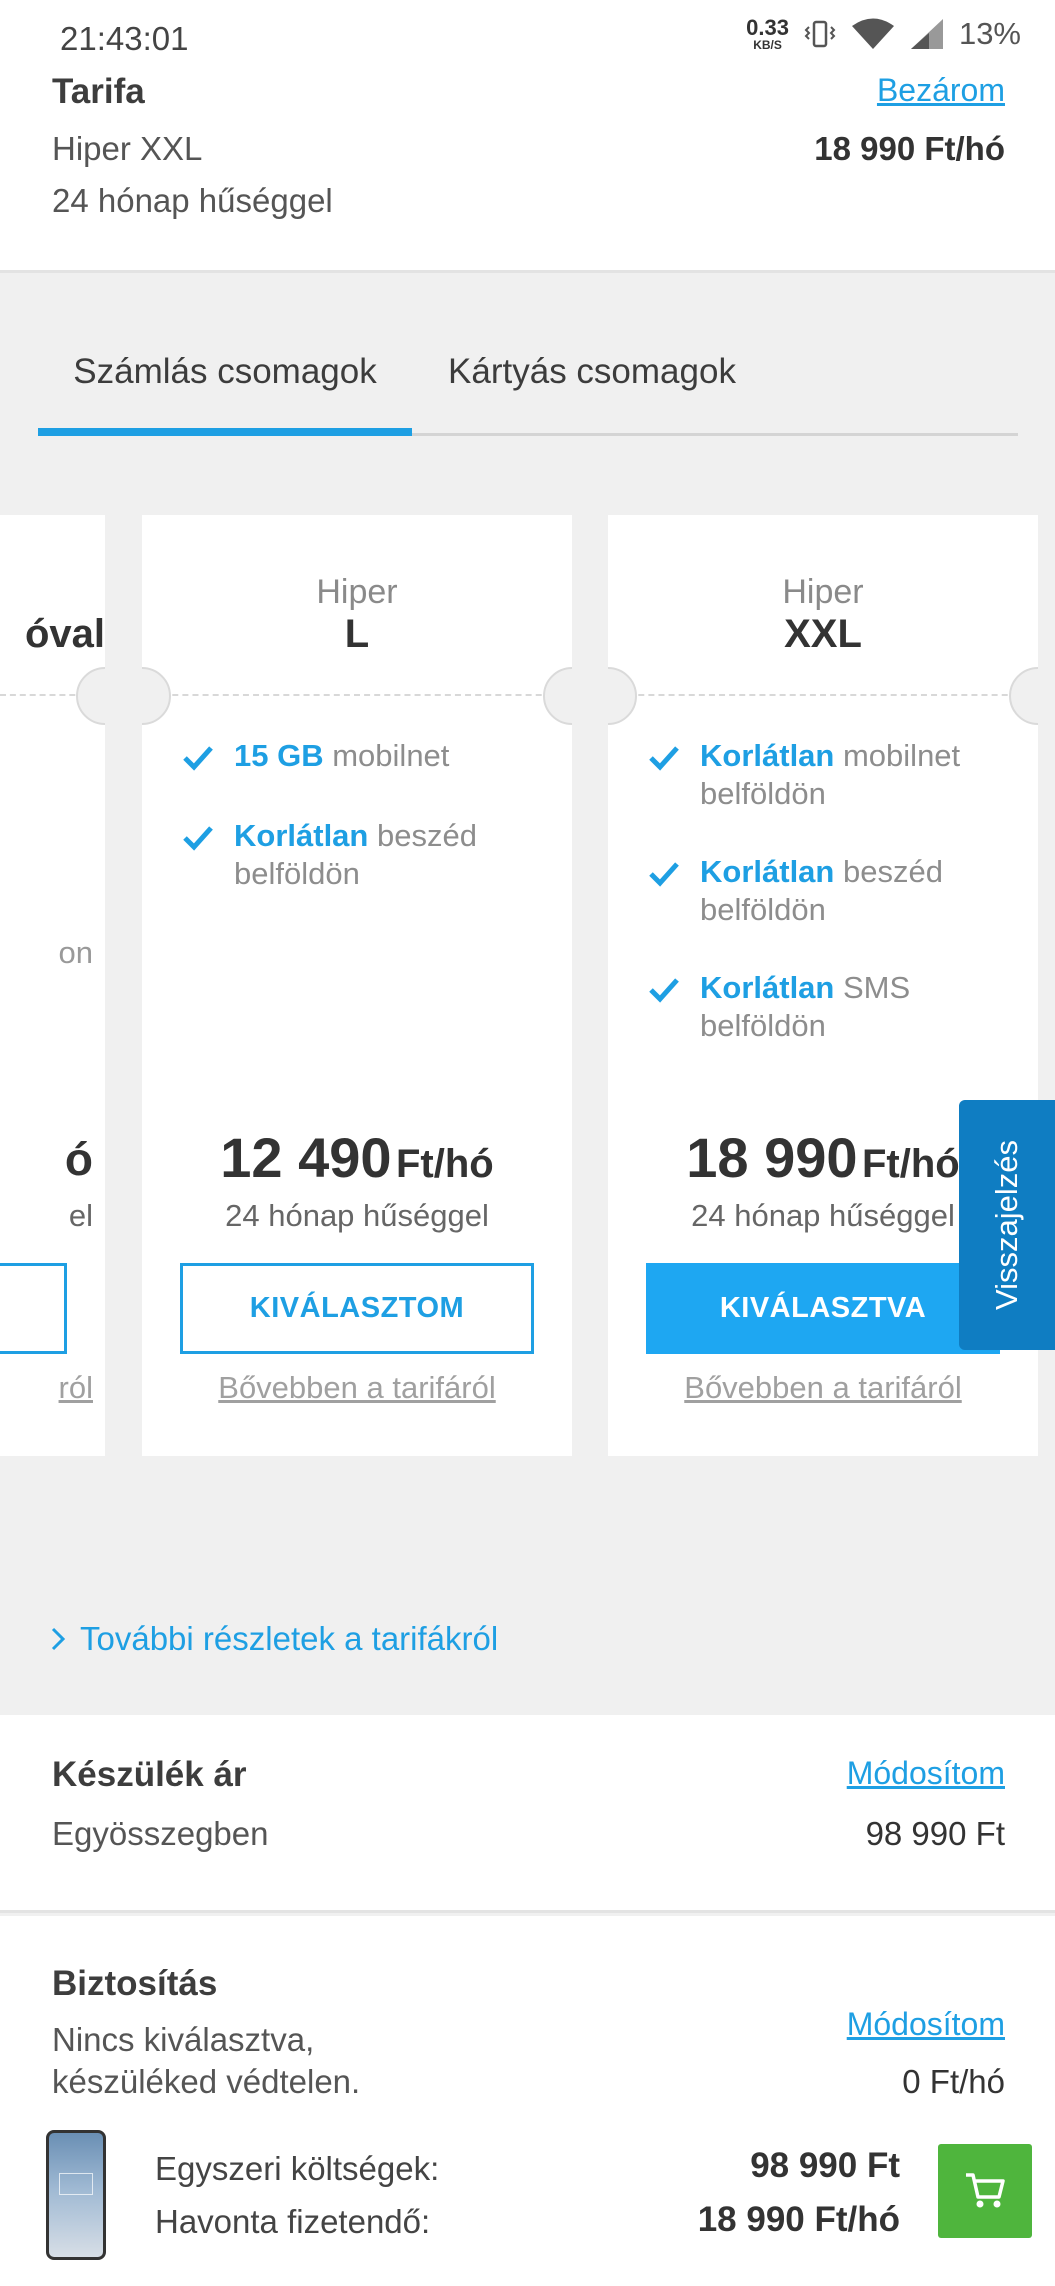 The image size is (1055, 2286). Describe the element at coordinates (391, 755) in the screenshot. I see `feature-text: mobilnet` at that location.